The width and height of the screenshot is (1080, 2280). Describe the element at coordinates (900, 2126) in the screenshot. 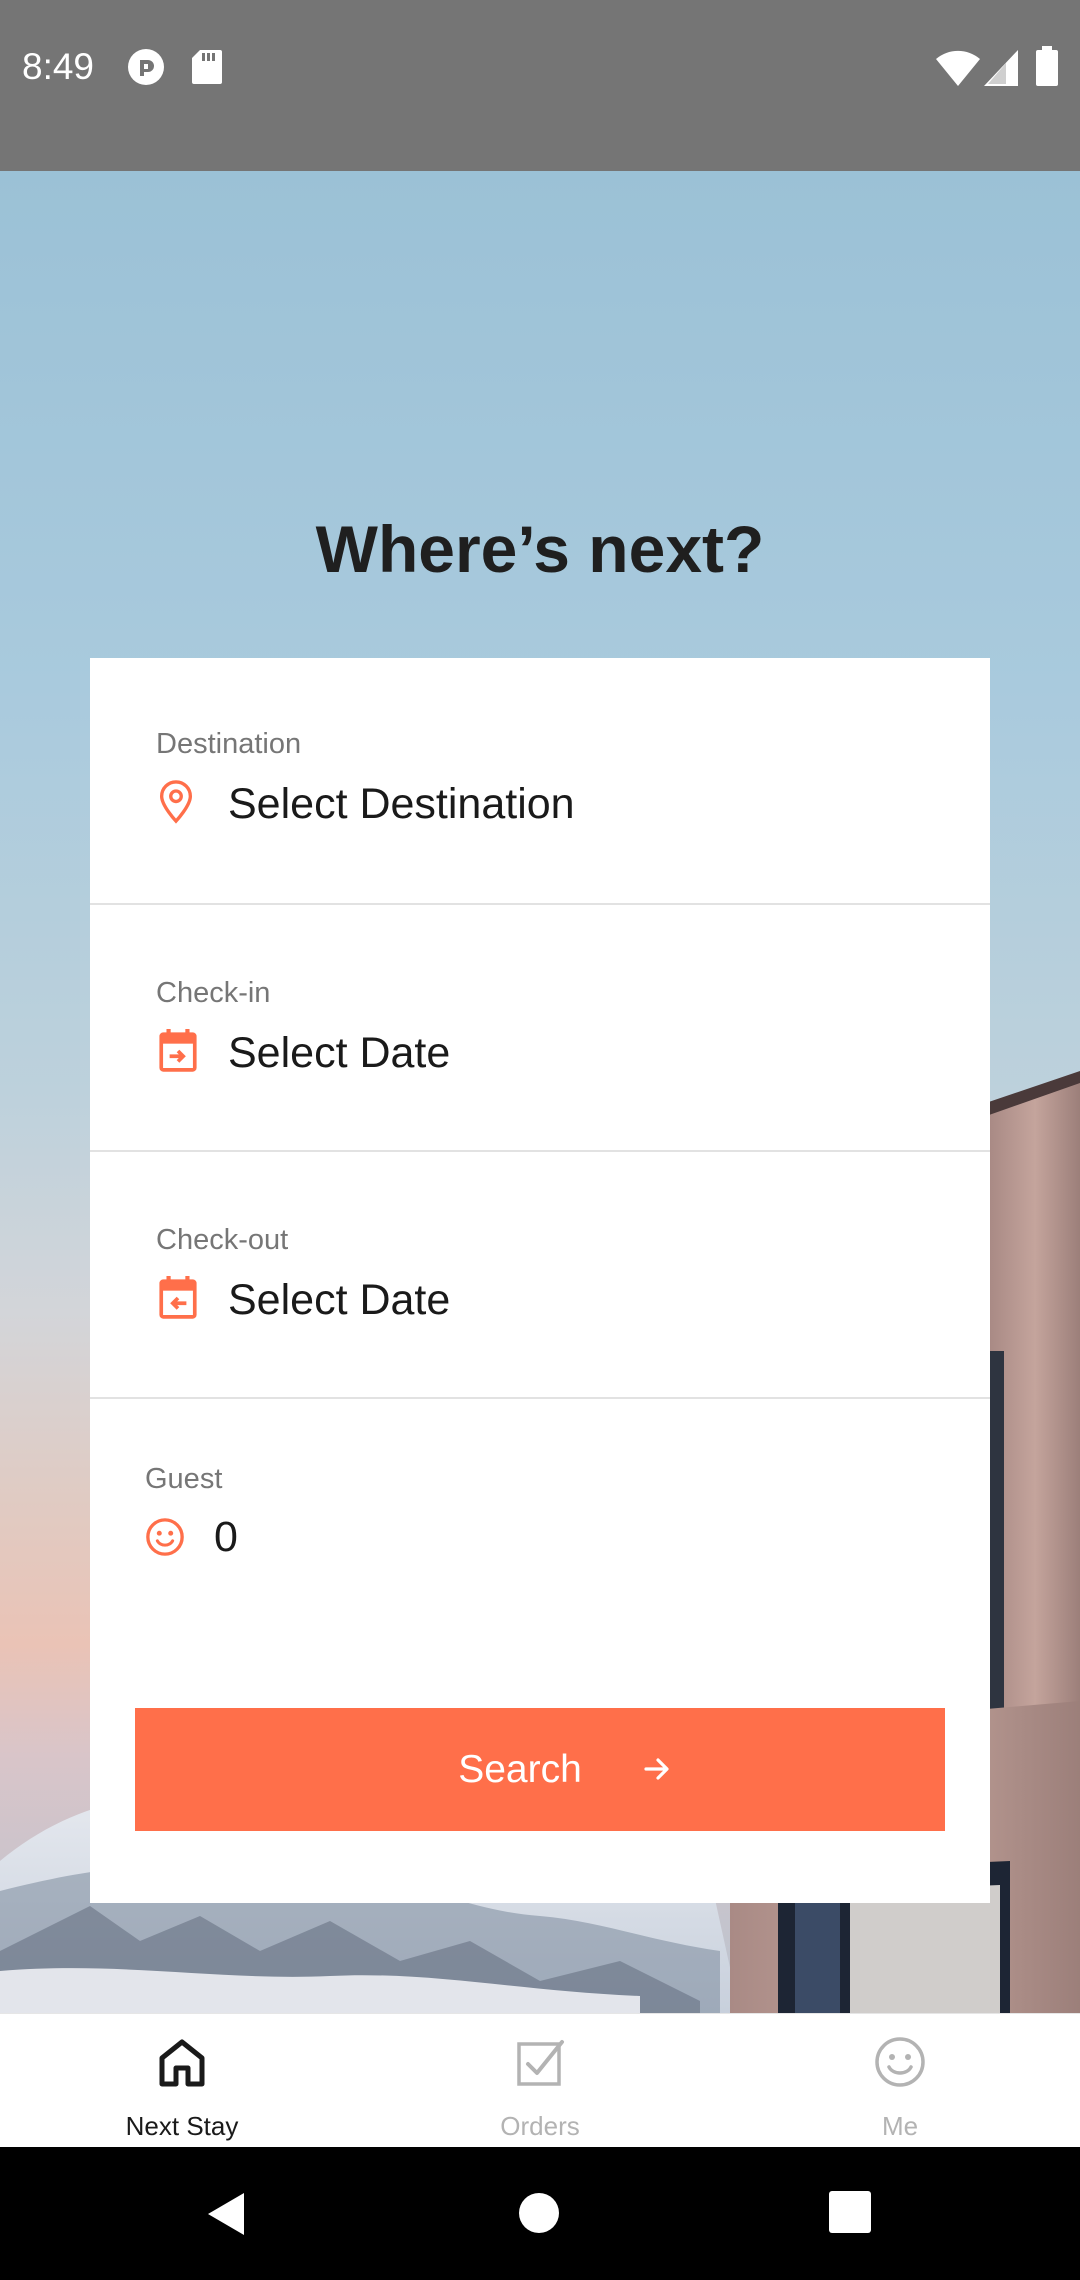

I see `nav-label-me: Me` at that location.